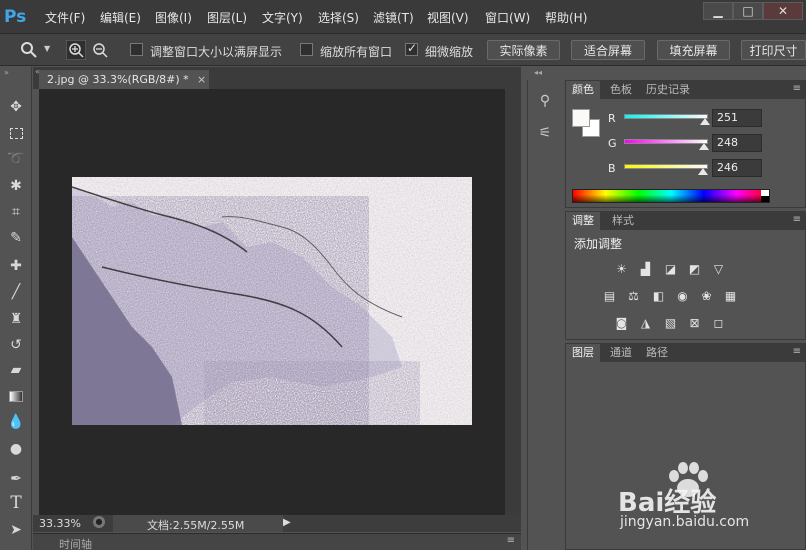  I want to click on tool-preset-chevron-icon: ▼, so click(47, 48).